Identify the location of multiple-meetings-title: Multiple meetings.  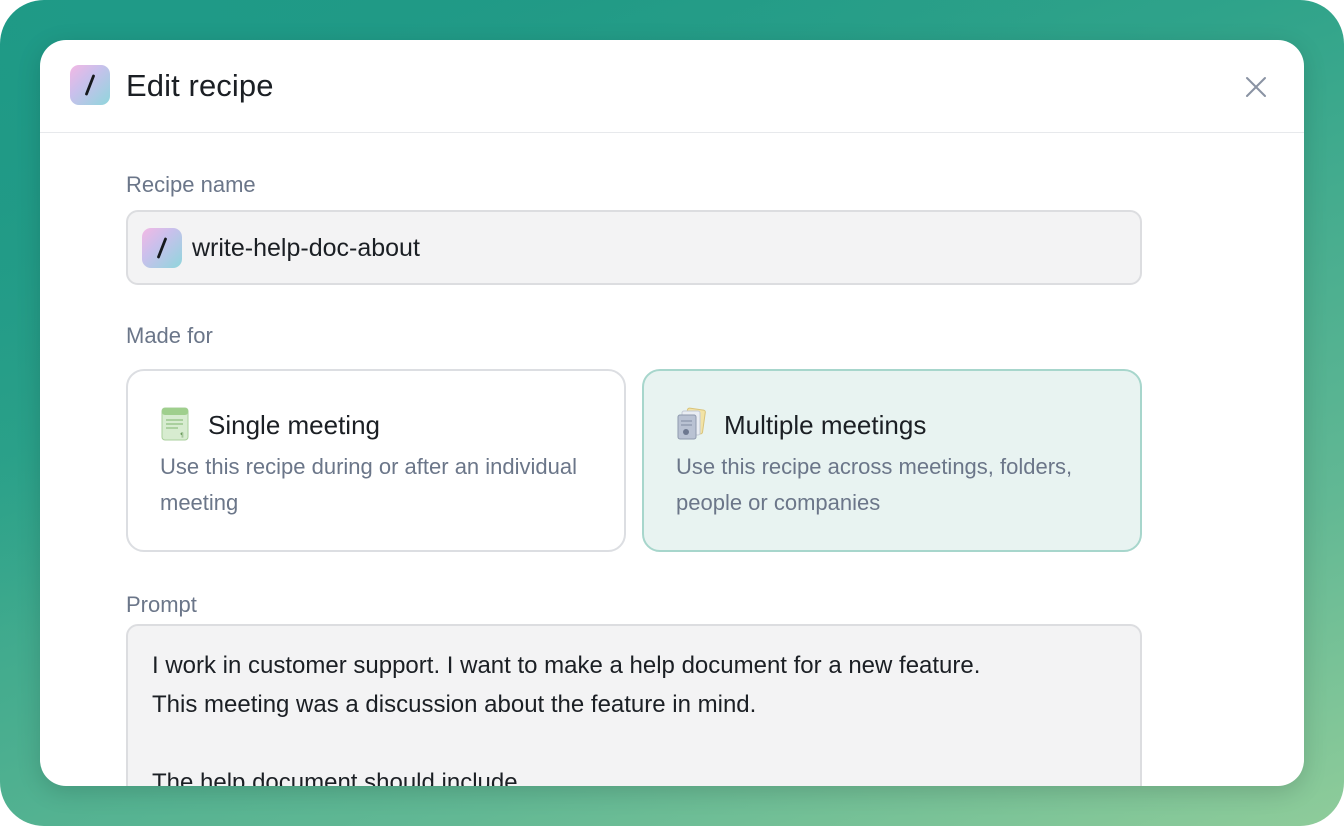
(825, 425).